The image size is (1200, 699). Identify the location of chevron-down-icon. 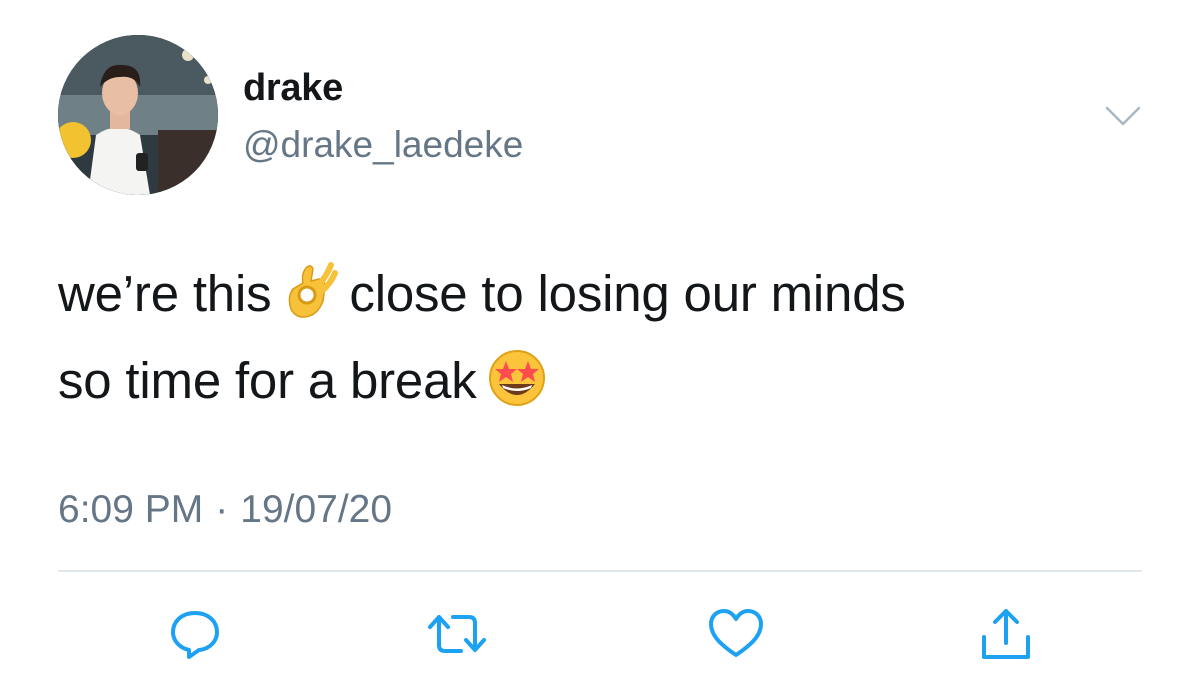
(1123, 116).